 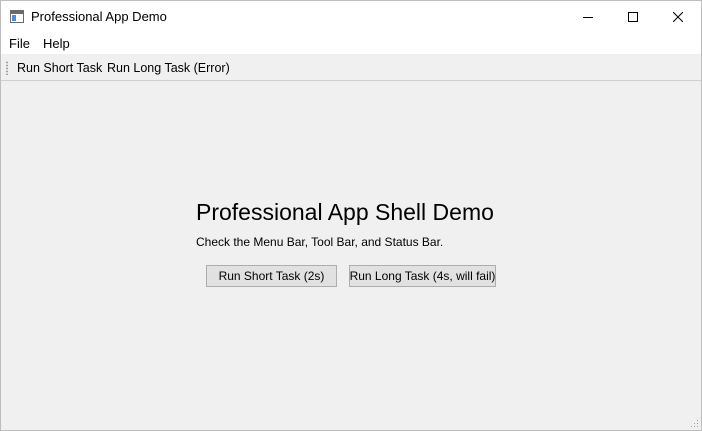 What do you see at coordinates (351, 68) in the screenshot?
I see `tool-bar: Run Short Task Run Long Task (Error)` at bounding box center [351, 68].